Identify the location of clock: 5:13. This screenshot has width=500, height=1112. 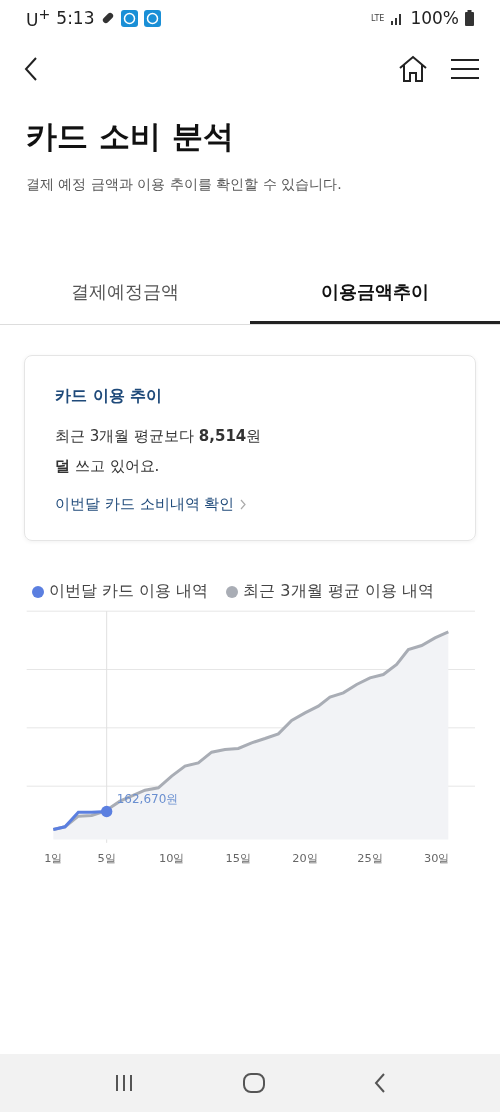
(75, 18).